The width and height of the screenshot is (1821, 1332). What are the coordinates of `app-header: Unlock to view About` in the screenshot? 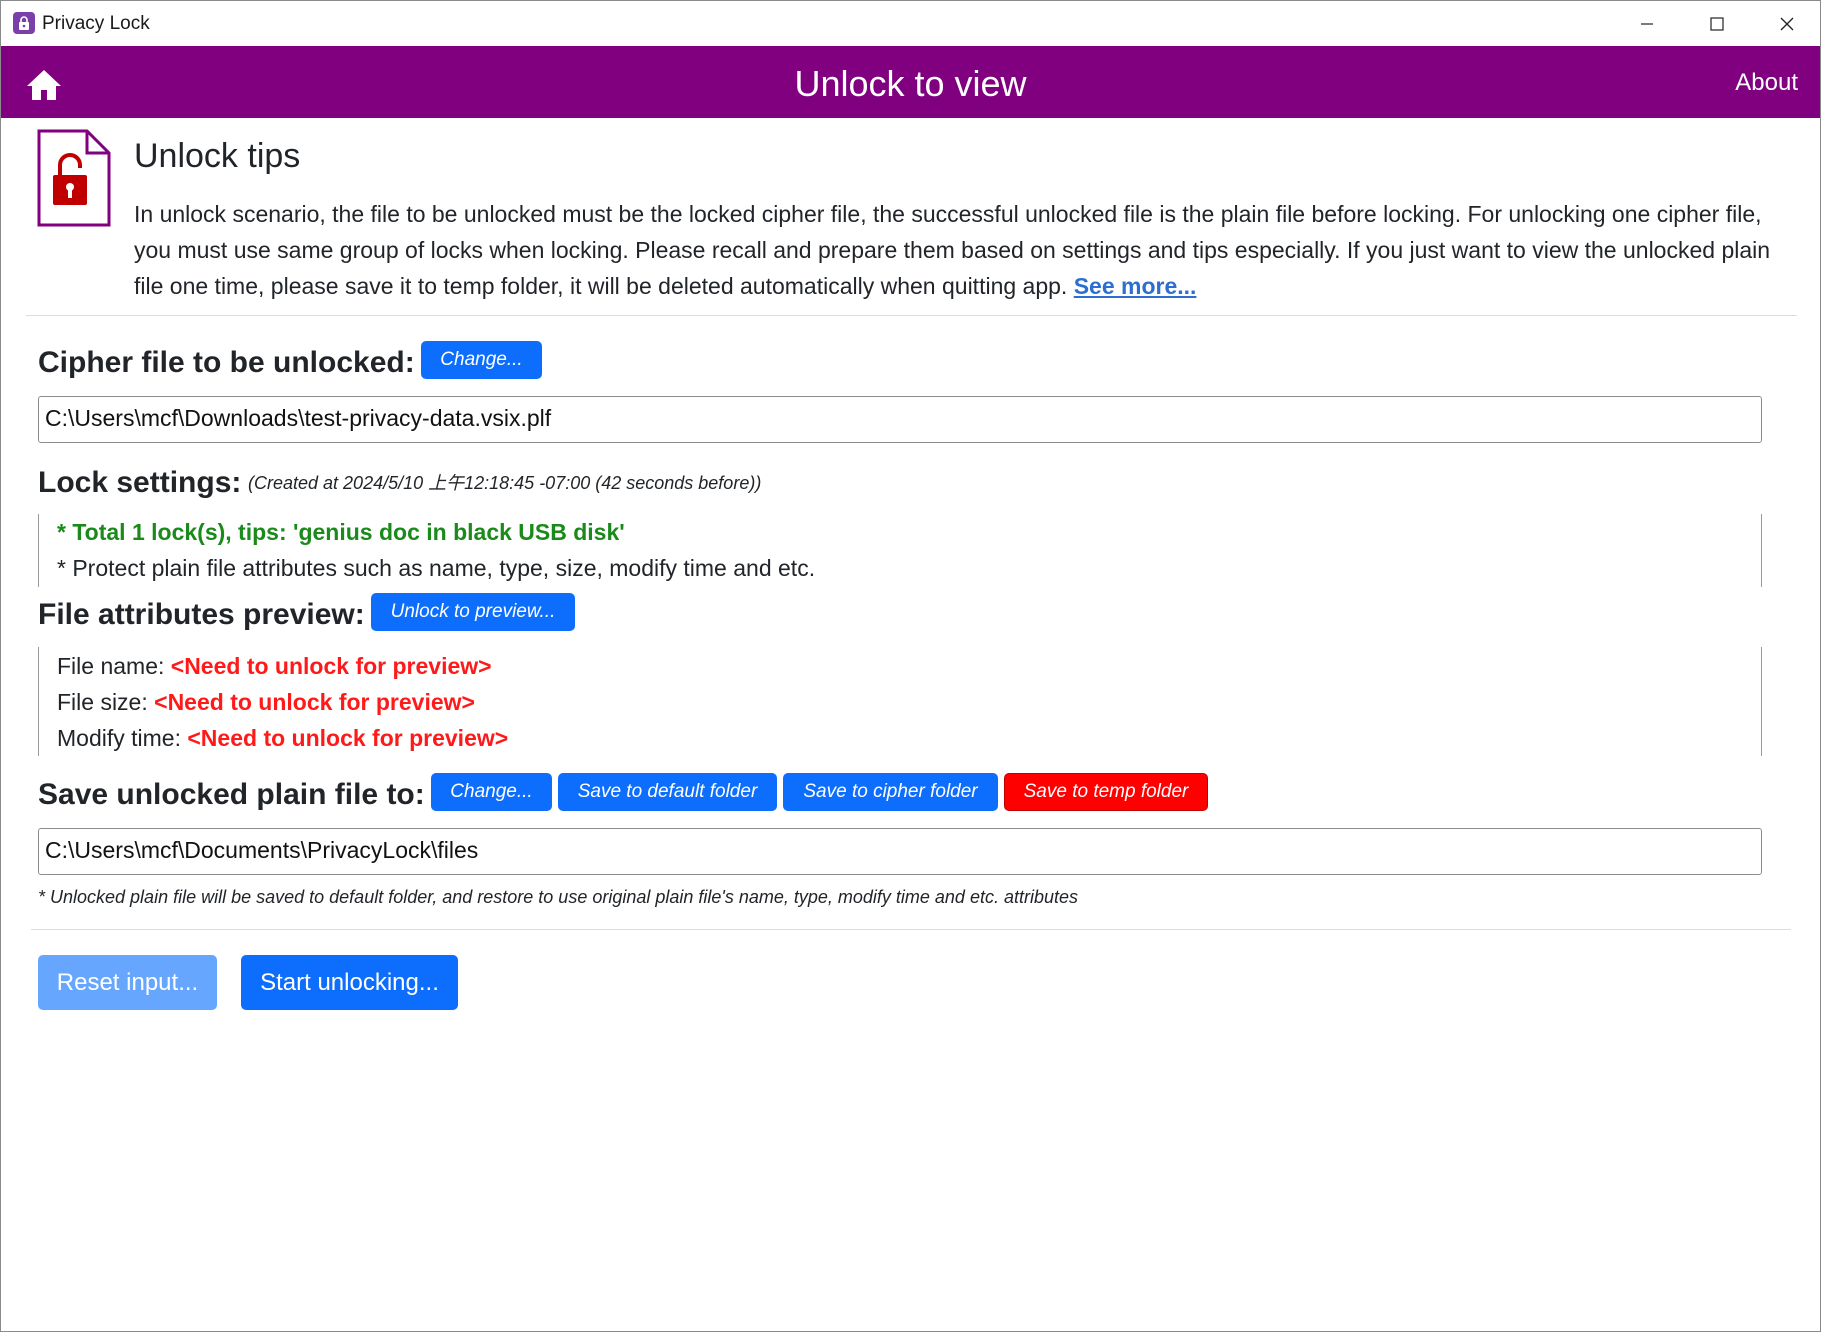 It's located at (910, 82).